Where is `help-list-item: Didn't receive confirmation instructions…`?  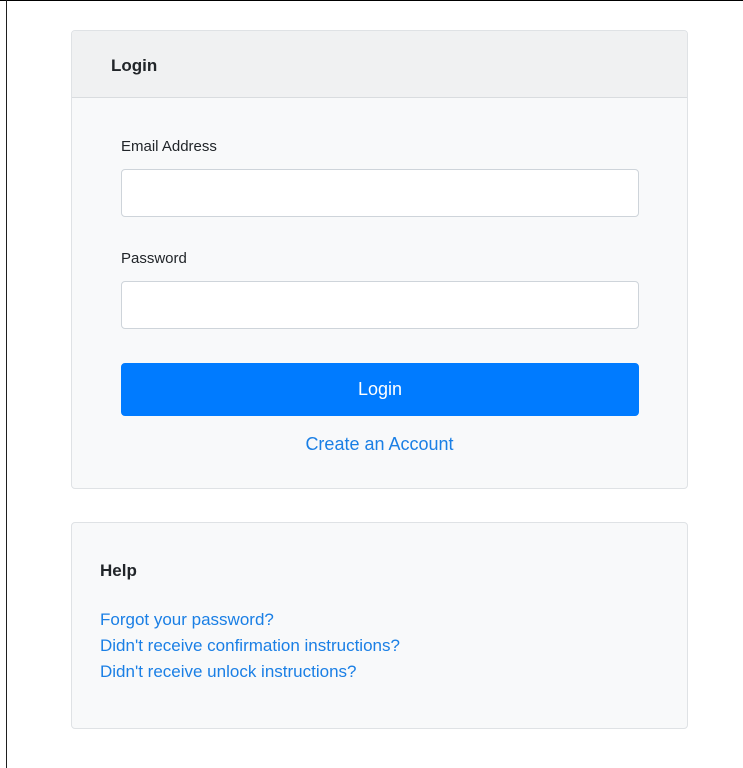
help-list-item: Didn't receive confirmation instructions… is located at coordinates (250, 646).